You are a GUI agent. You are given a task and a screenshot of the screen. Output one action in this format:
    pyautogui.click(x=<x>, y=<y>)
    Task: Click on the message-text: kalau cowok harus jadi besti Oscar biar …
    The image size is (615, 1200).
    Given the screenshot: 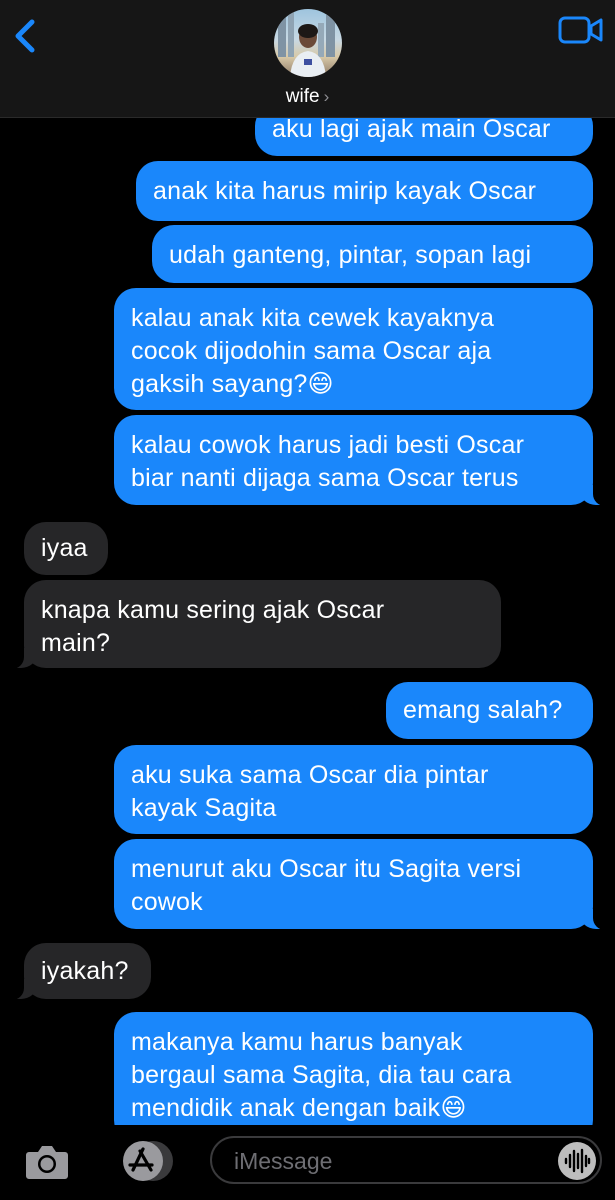 What is the action you would take?
    pyautogui.click(x=328, y=461)
    